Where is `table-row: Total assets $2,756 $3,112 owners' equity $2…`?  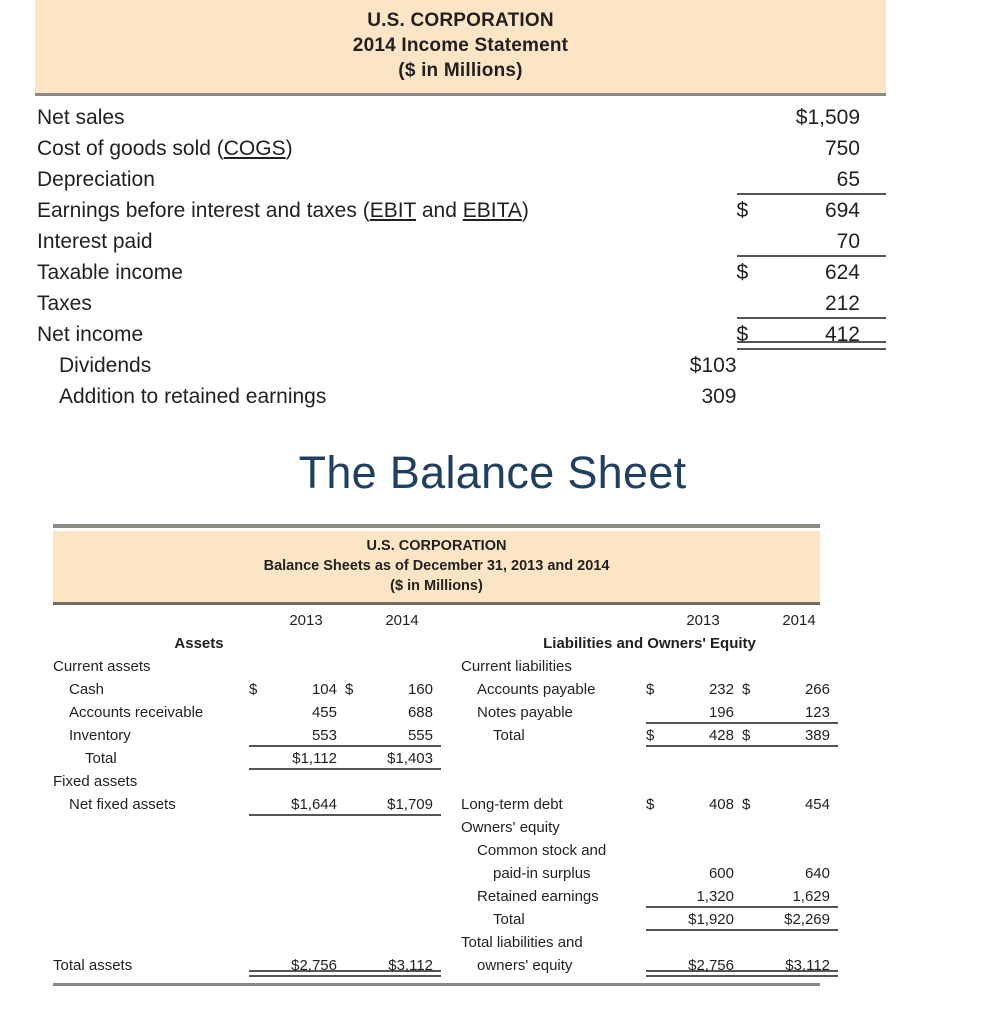
table-row: Total assets $2,756 $3,112 owners' equity $2… is located at coordinates (445, 965).